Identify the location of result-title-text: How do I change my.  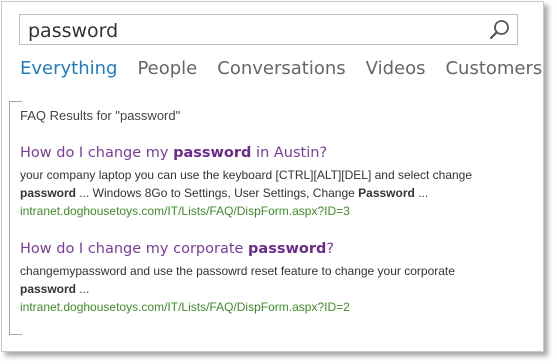
(97, 153).